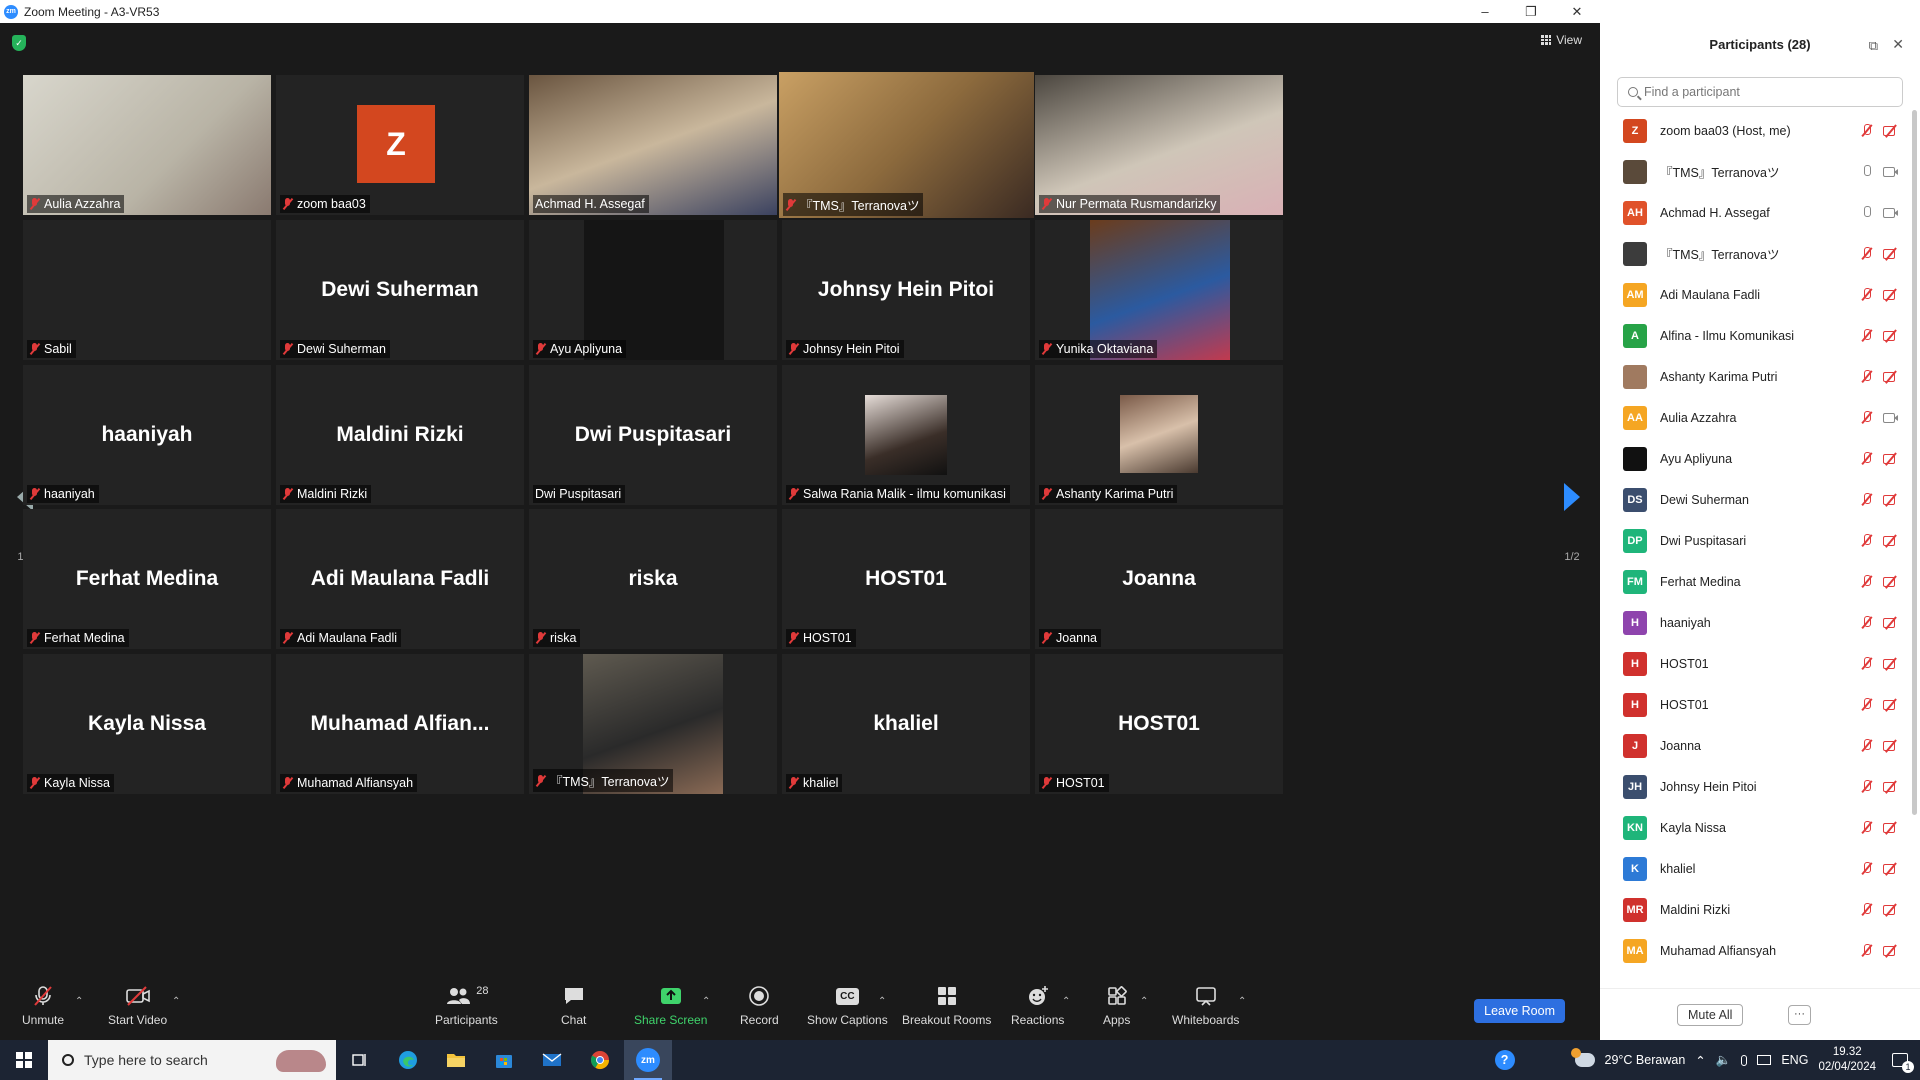  I want to click on video-tile: Johnsy Hein Pitoi Johnsy Hein Pitoi, so click(906, 290).